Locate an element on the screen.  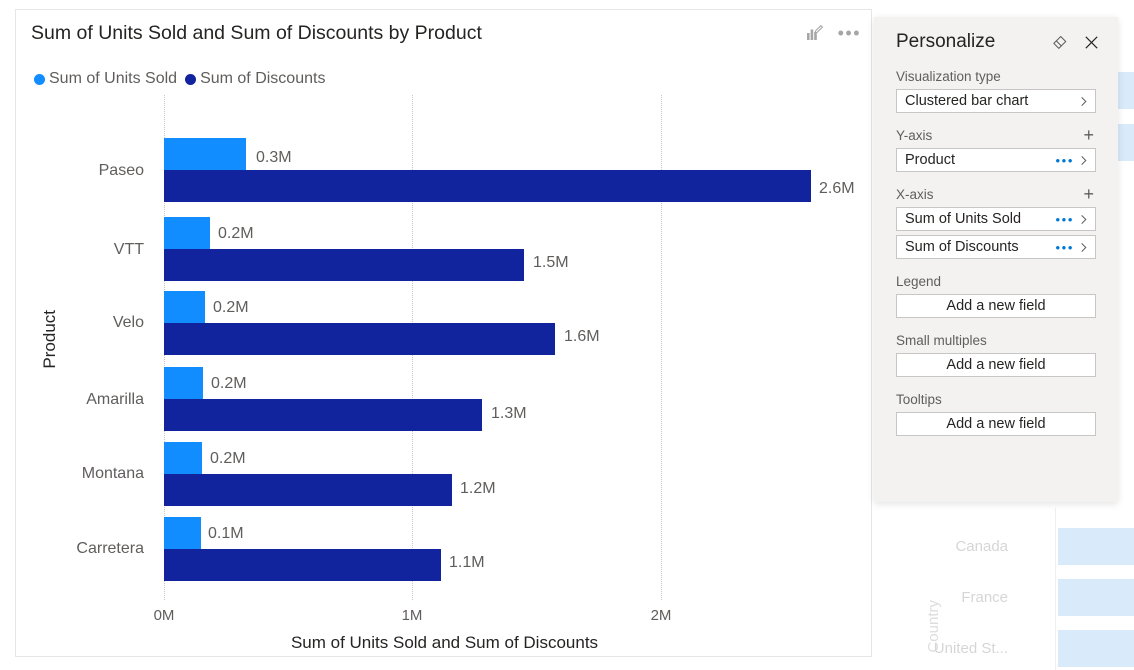
background-category-label: Canada is located at coordinates (981, 546).